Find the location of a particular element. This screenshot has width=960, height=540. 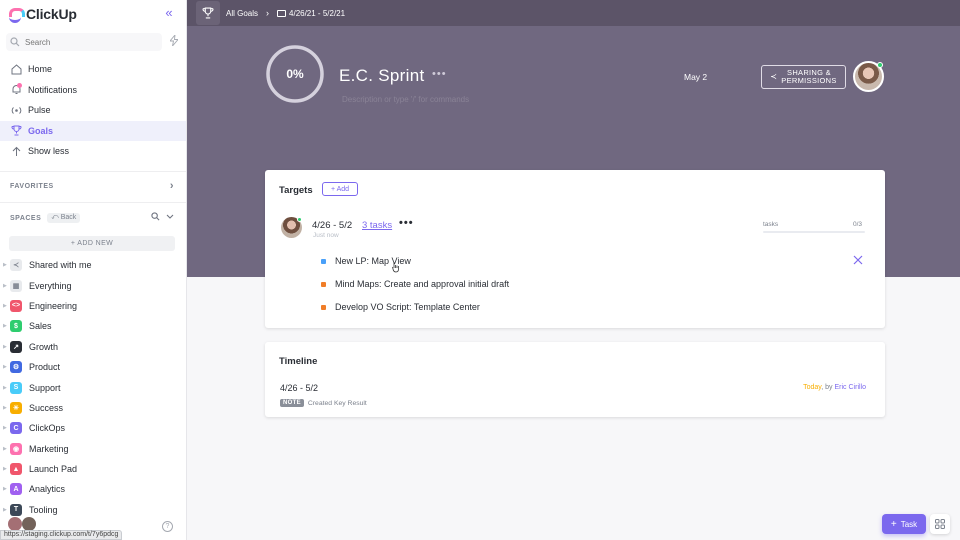

arrow-up-icon is located at coordinates (16, 151).